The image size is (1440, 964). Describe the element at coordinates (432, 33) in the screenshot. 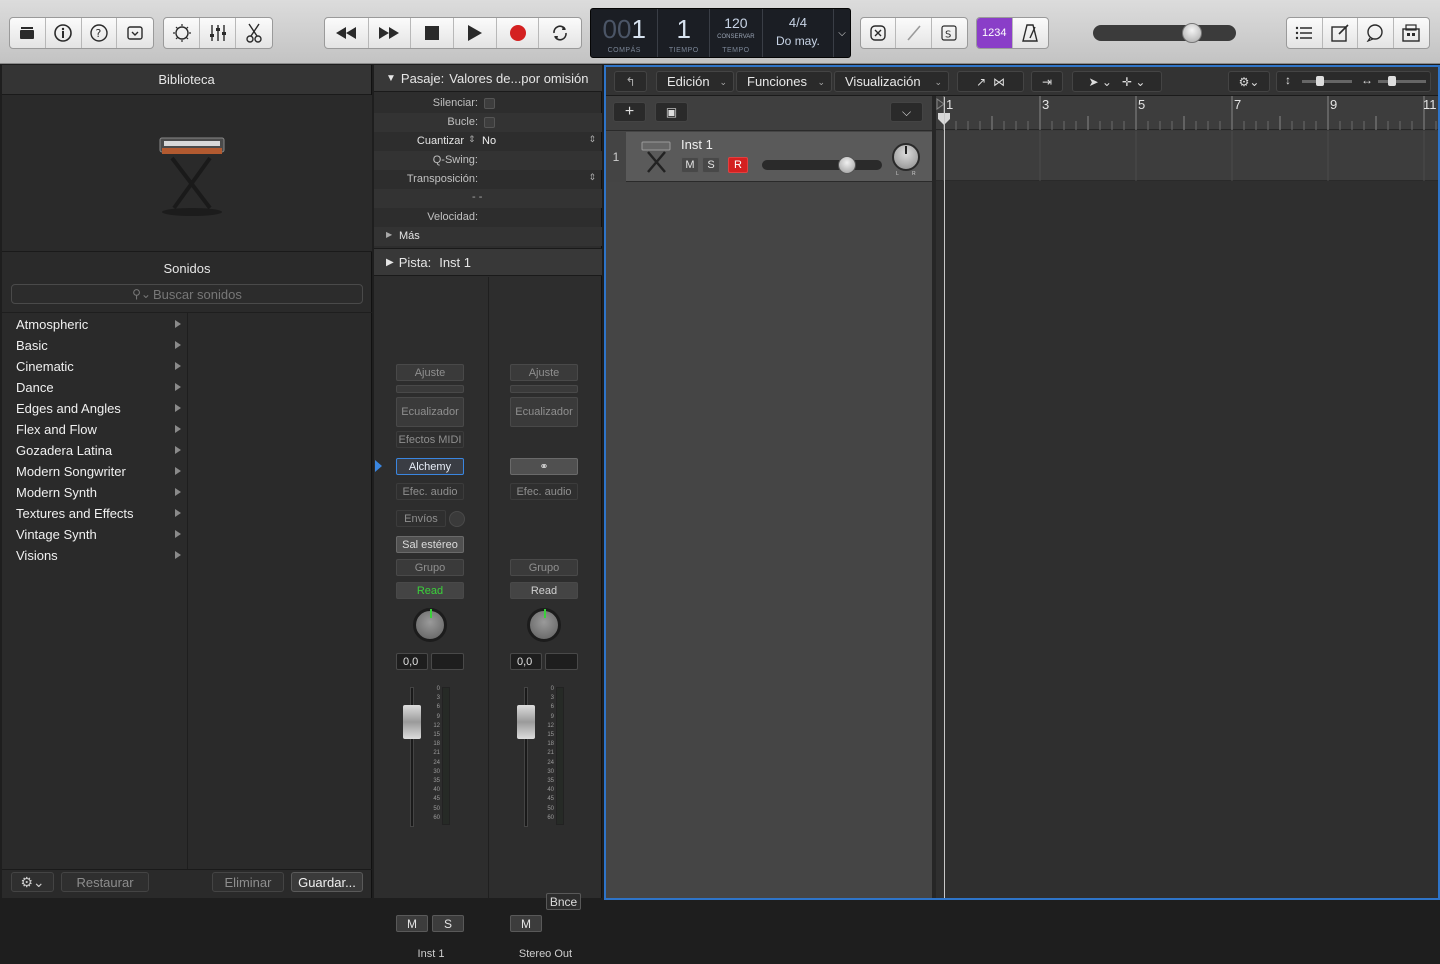

I see `stop-icon` at that location.